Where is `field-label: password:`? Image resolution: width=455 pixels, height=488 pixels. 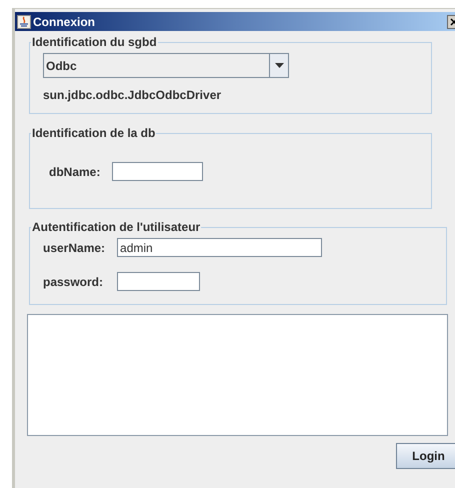
field-label: password: is located at coordinates (73, 282).